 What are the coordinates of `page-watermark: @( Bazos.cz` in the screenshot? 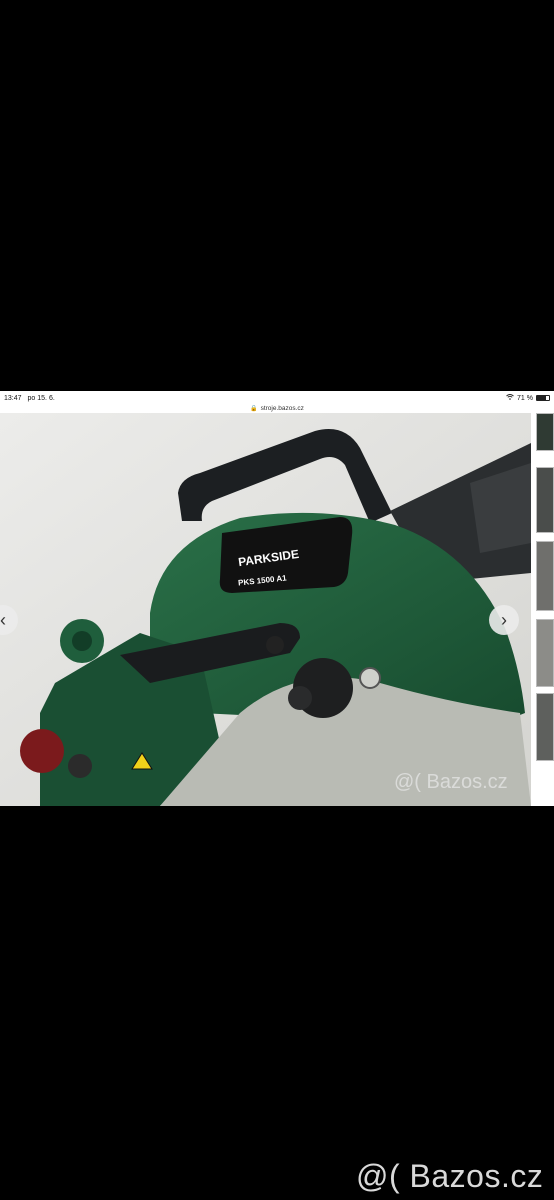 It's located at (450, 1176).